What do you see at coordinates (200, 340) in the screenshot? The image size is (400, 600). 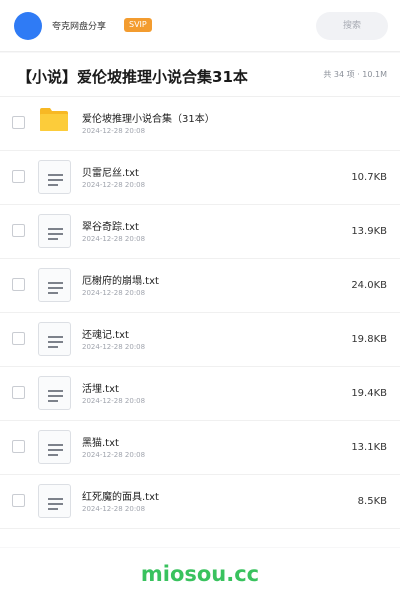 I see `file-row: 还魂记.txt 2024-12-28 20:08 19.8KB` at bounding box center [200, 340].